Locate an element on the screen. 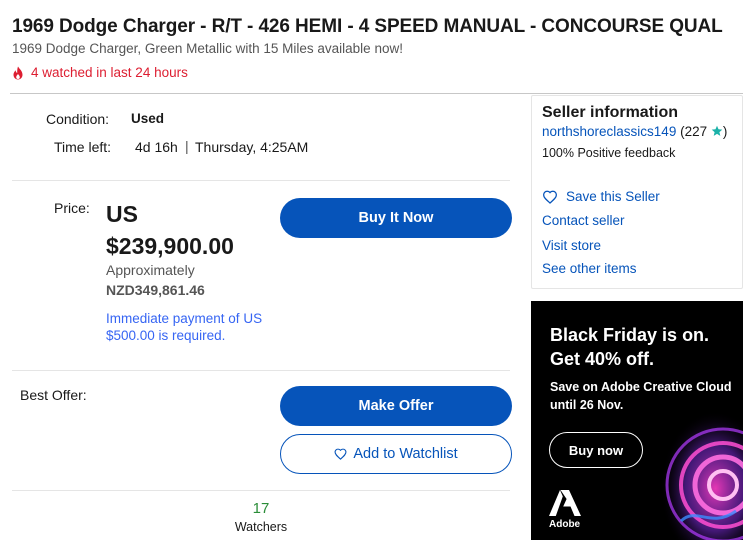 This screenshot has width=743, height=540. price-label: Price: is located at coordinates (72, 208).